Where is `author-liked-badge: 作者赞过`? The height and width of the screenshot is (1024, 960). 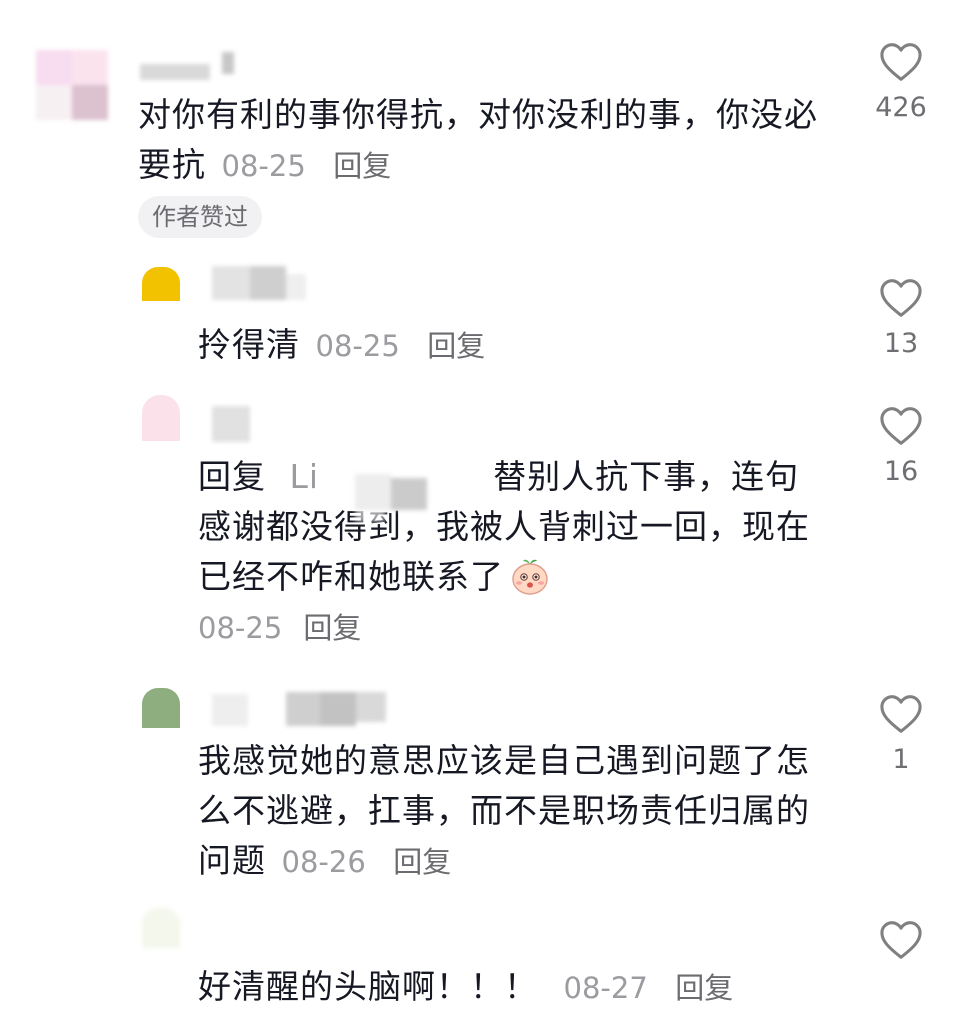
author-liked-badge: 作者赞过 is located at coordinates (200, 217).